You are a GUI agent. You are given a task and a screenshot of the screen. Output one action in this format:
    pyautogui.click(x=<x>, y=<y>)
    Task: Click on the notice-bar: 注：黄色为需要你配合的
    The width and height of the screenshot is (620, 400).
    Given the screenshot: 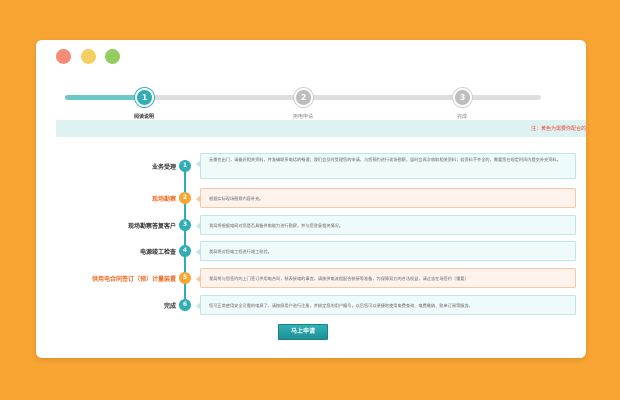 What is the action you would take?
    pyautogui.click(x=321, y=128)
    